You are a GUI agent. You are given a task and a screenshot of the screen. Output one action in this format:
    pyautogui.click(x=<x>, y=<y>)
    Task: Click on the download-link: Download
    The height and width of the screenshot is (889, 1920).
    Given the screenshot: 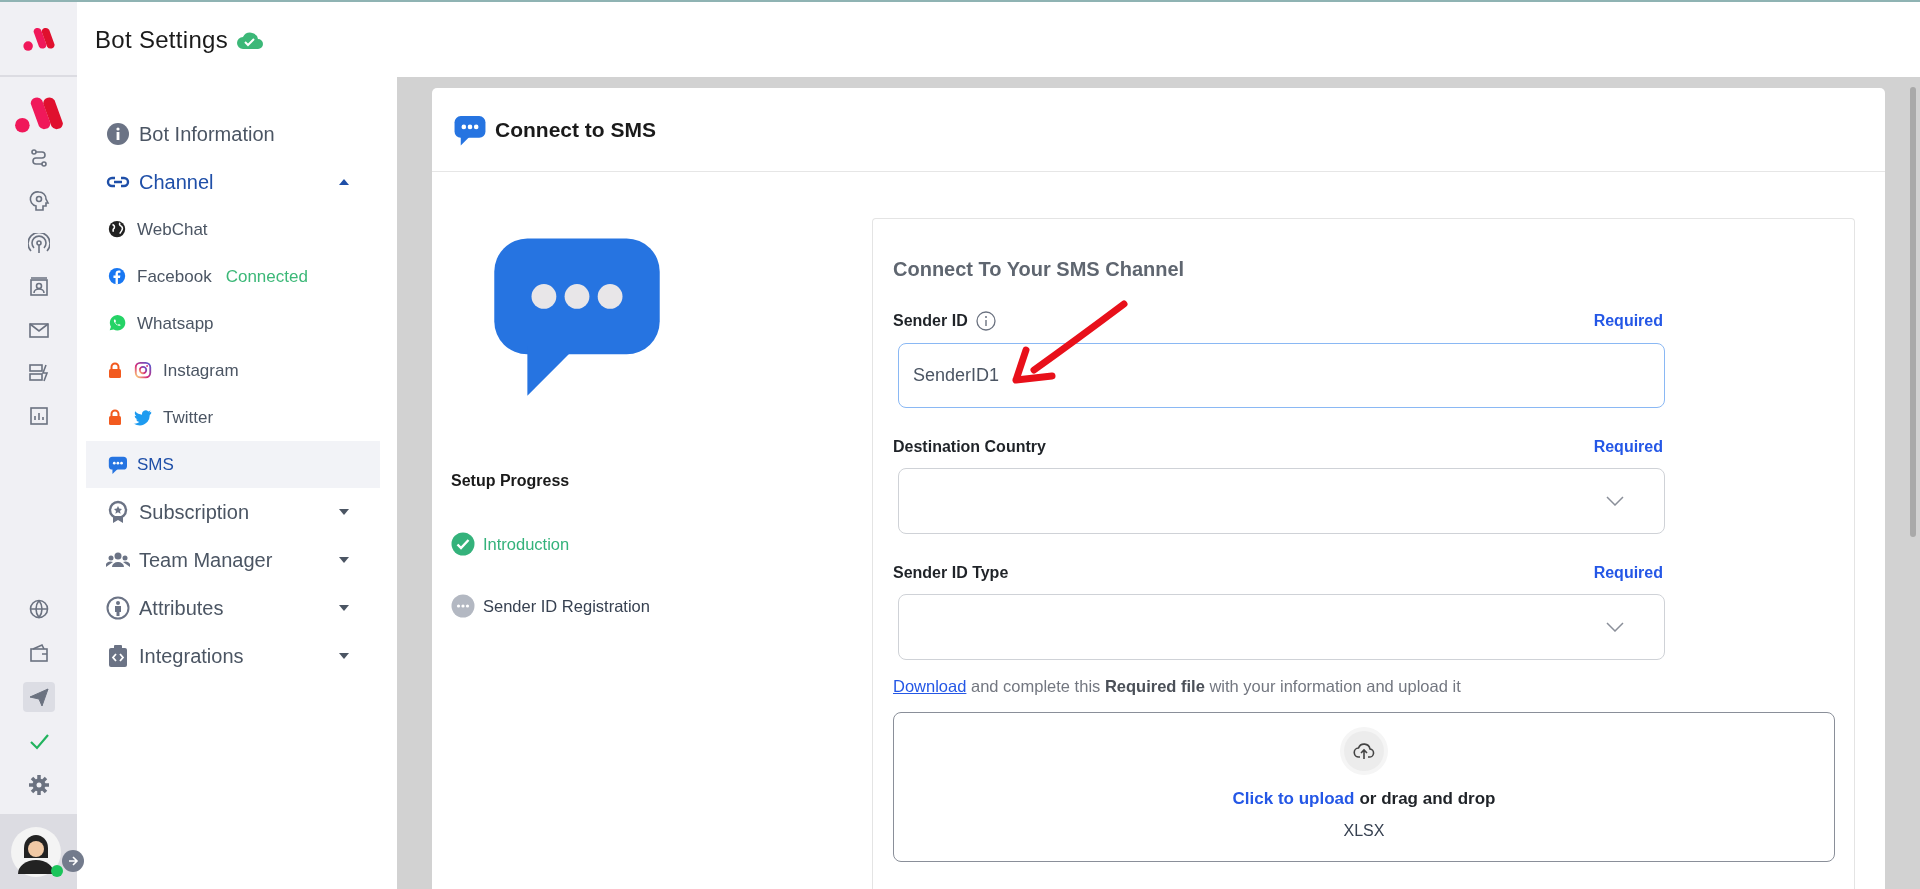 What is the action you would take?
    pyautogui.click(x=930, y=686)
    